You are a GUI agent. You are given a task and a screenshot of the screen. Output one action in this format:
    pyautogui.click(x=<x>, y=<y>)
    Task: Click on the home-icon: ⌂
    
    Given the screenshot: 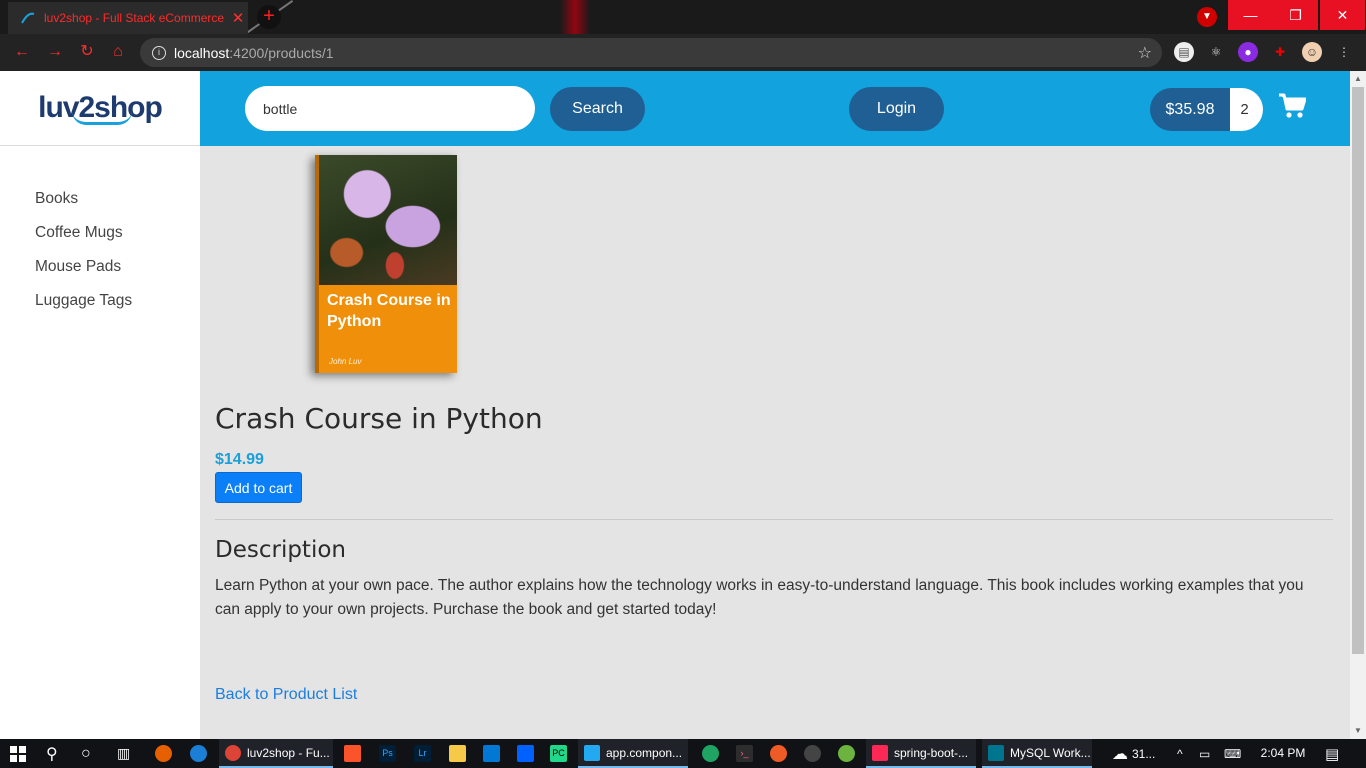 What is the action you would take?
    pyautogui.click(x=118, y=52)
    